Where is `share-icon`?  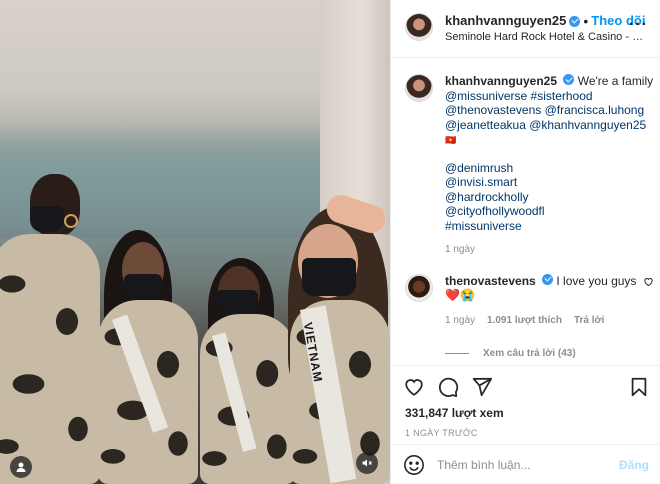
share-icon is located at coordinates (482, 387).